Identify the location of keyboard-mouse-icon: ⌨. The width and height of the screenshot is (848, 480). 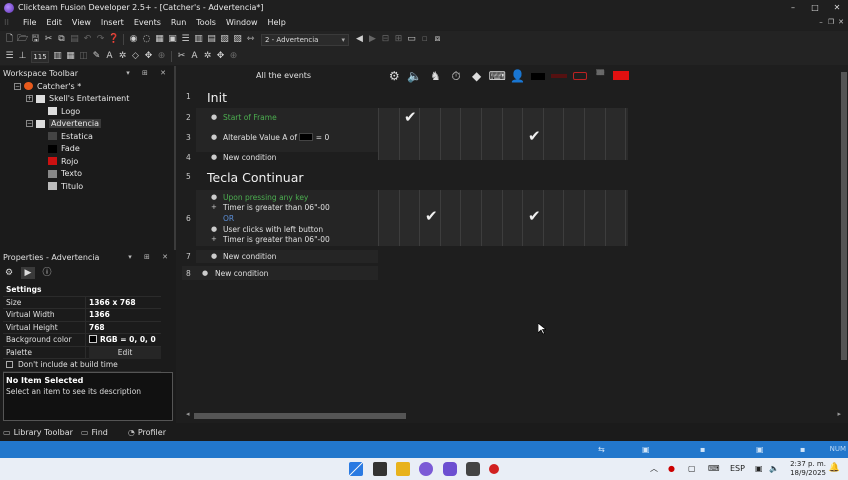
(497, 76).